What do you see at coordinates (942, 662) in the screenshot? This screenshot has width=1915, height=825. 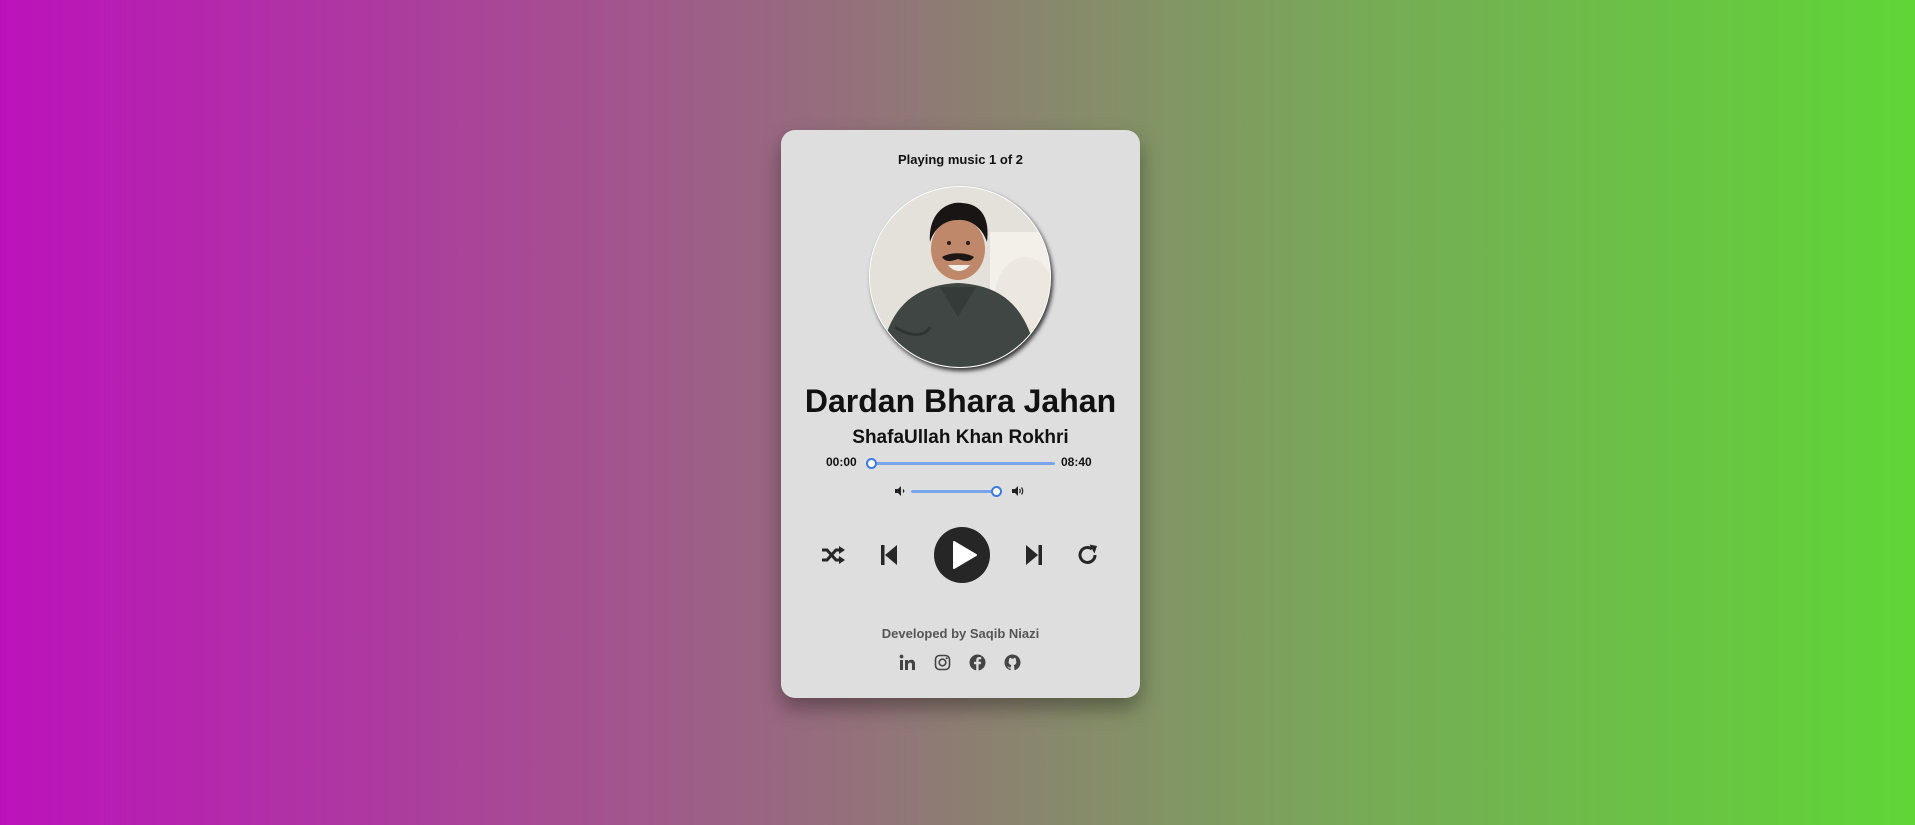 I see `instagram-icon` at bounding box center [942, 662].